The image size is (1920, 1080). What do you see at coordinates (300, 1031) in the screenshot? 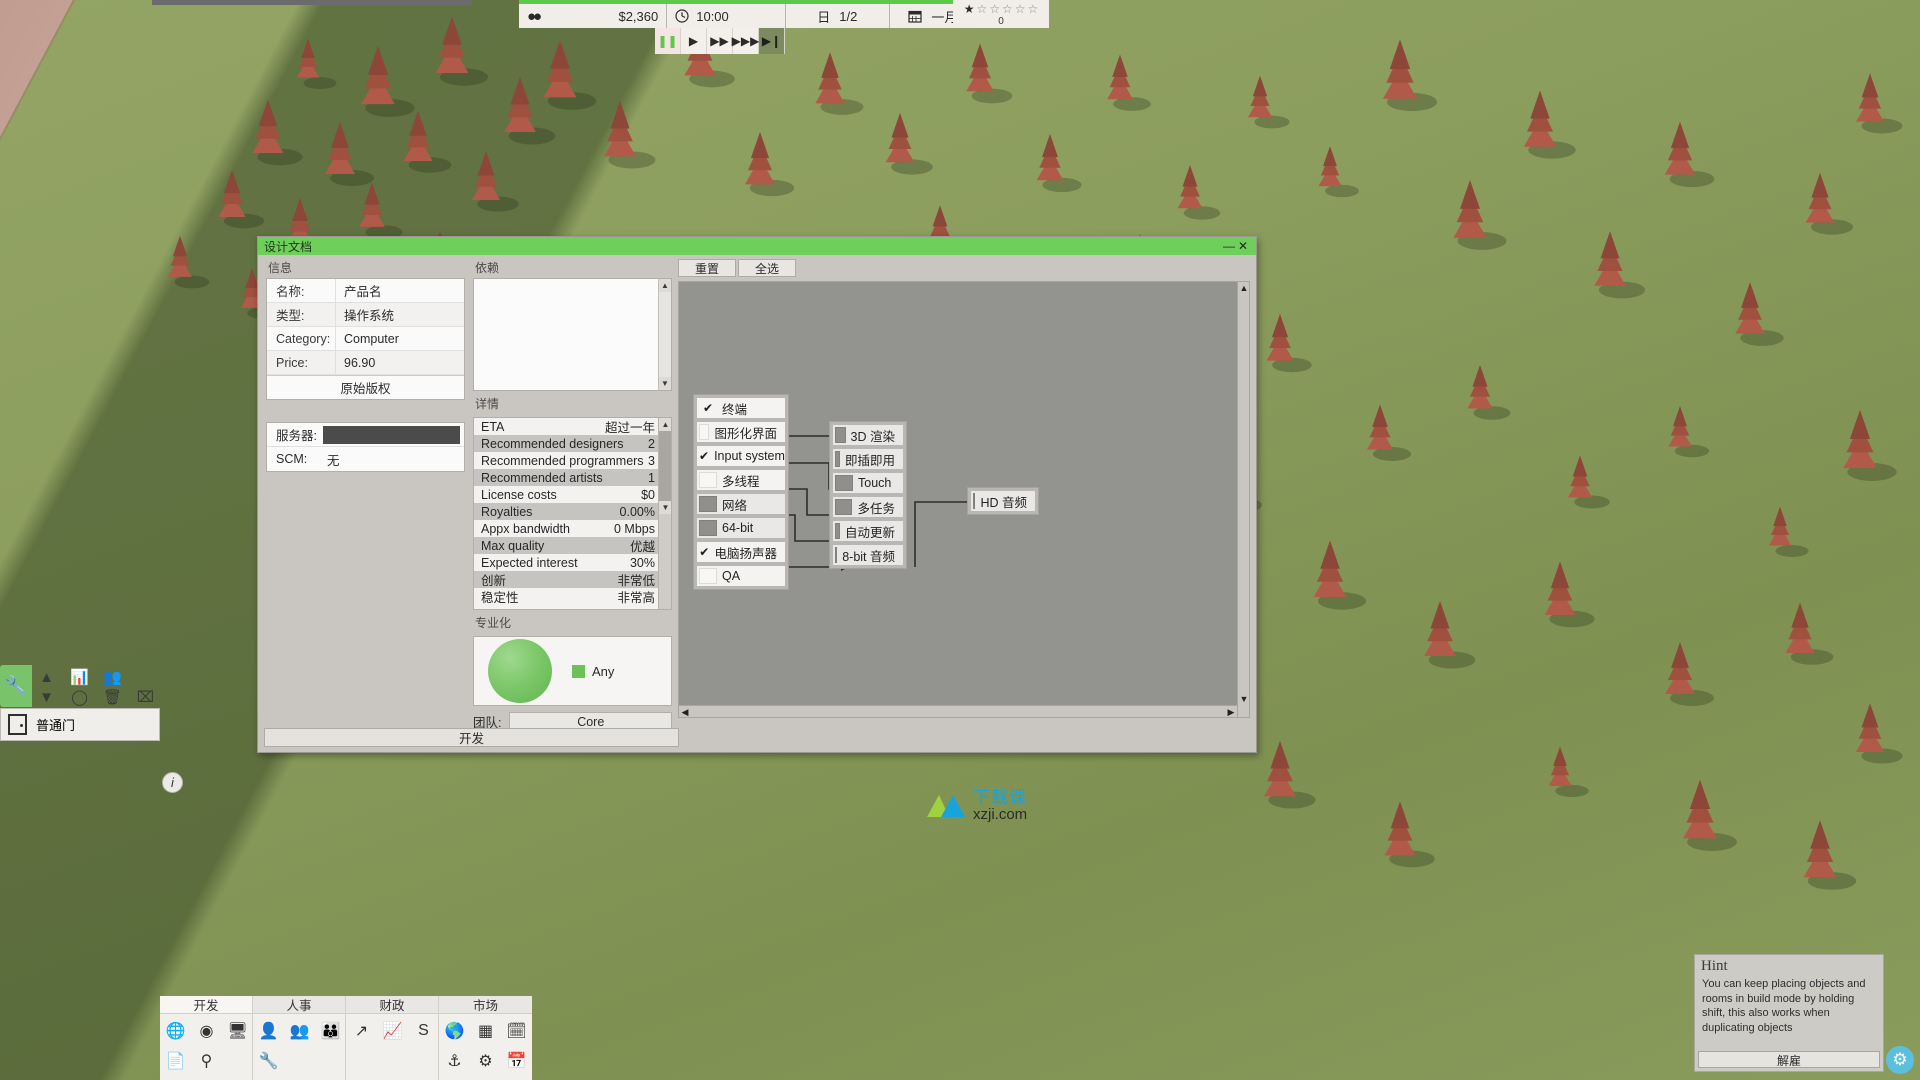
I see `person-add-icon: 👥` at bounding box center [300, 1031].